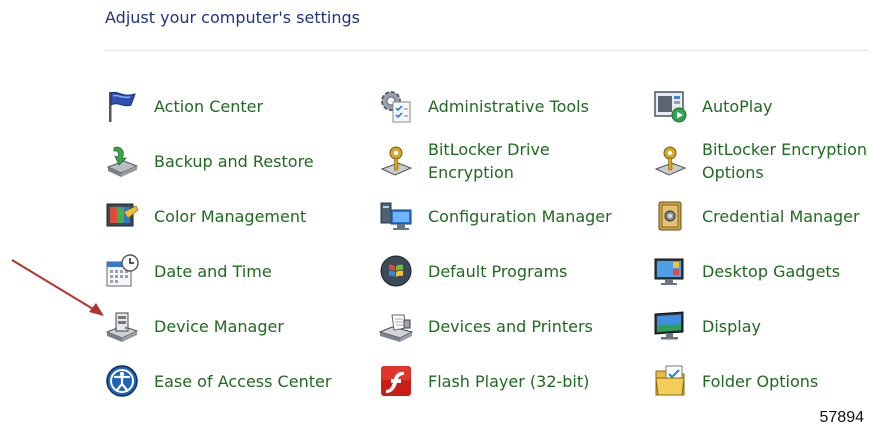 Image resolution: width=869 pixels, height=428 pixels. Describe the element at coordinates (498, 271) in the screenshot. I see `item-label: Default Programs` at that location.